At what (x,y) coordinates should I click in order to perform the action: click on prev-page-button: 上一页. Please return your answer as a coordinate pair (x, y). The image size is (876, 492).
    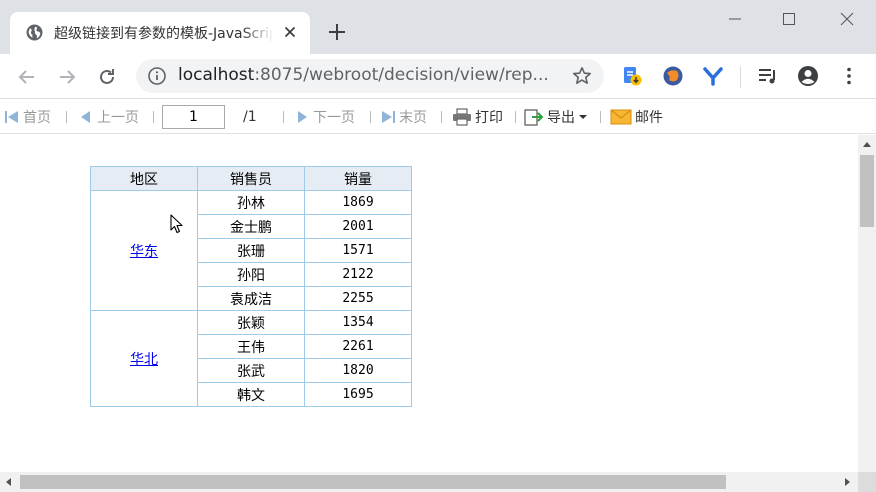
    Looking at the image, I should click on (108, 117).